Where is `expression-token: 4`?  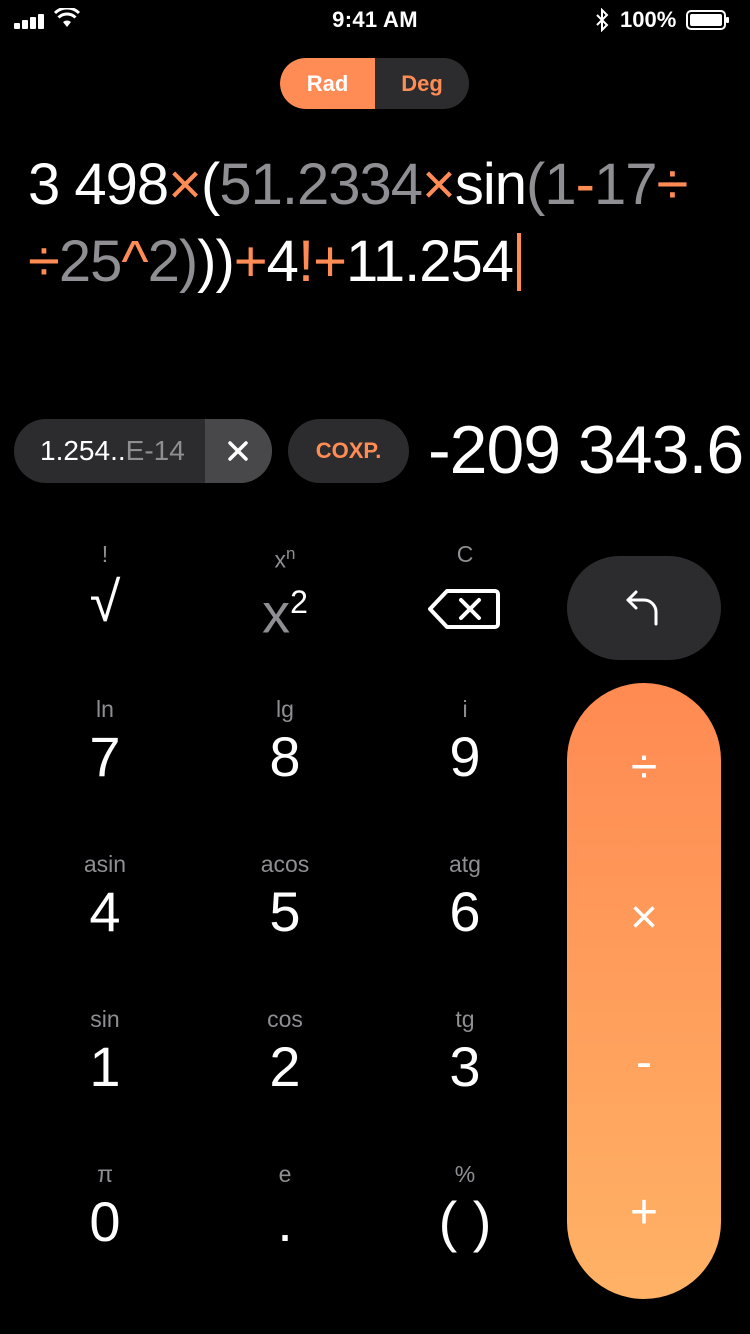
expression-token: 4 is located at coordinates (282, 261).